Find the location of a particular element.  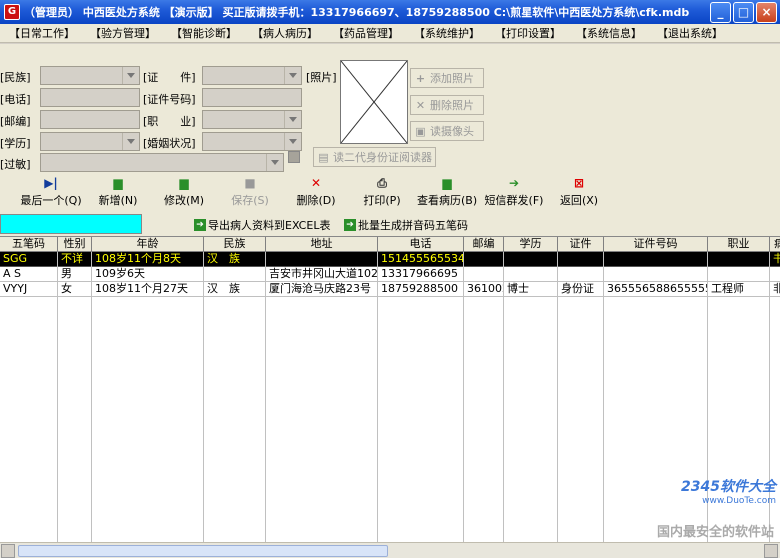

table-row: A S 男 109岁6天 吉安市井冈山大道102号 13317966695 is located at coordinates (390, 274).